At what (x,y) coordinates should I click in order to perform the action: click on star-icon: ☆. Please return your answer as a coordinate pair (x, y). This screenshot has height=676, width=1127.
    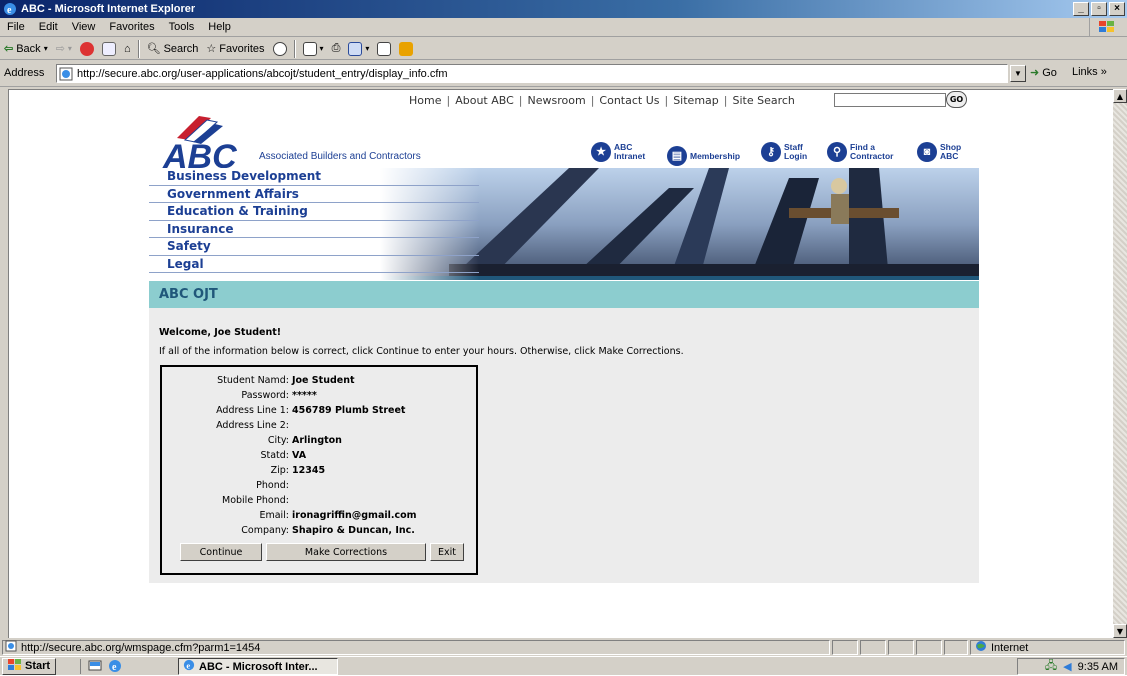
    Looking at the image, I should click on (211, 49).